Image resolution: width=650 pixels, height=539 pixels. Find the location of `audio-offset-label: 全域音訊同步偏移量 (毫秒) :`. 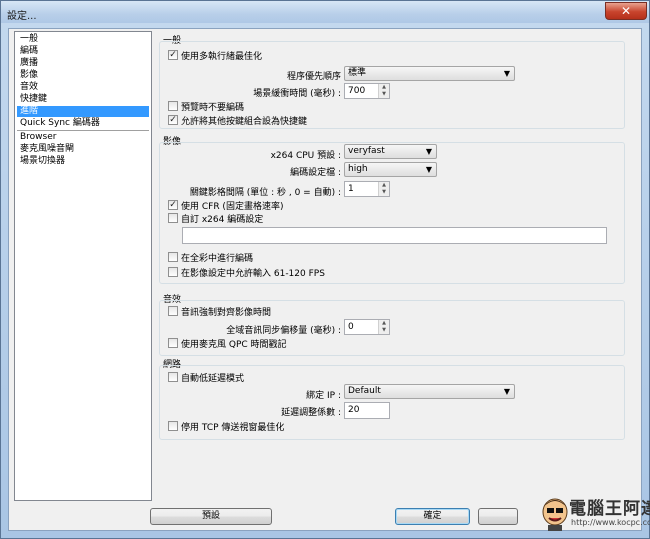

audio-offset-label: 全域音訊同步偏移量 (毫秒) : is located at coordinates (283, 331).